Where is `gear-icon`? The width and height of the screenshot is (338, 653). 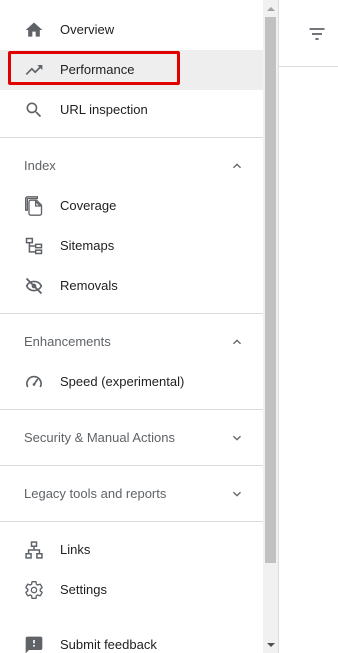 gear-icon is located at coordinates (34, 590).